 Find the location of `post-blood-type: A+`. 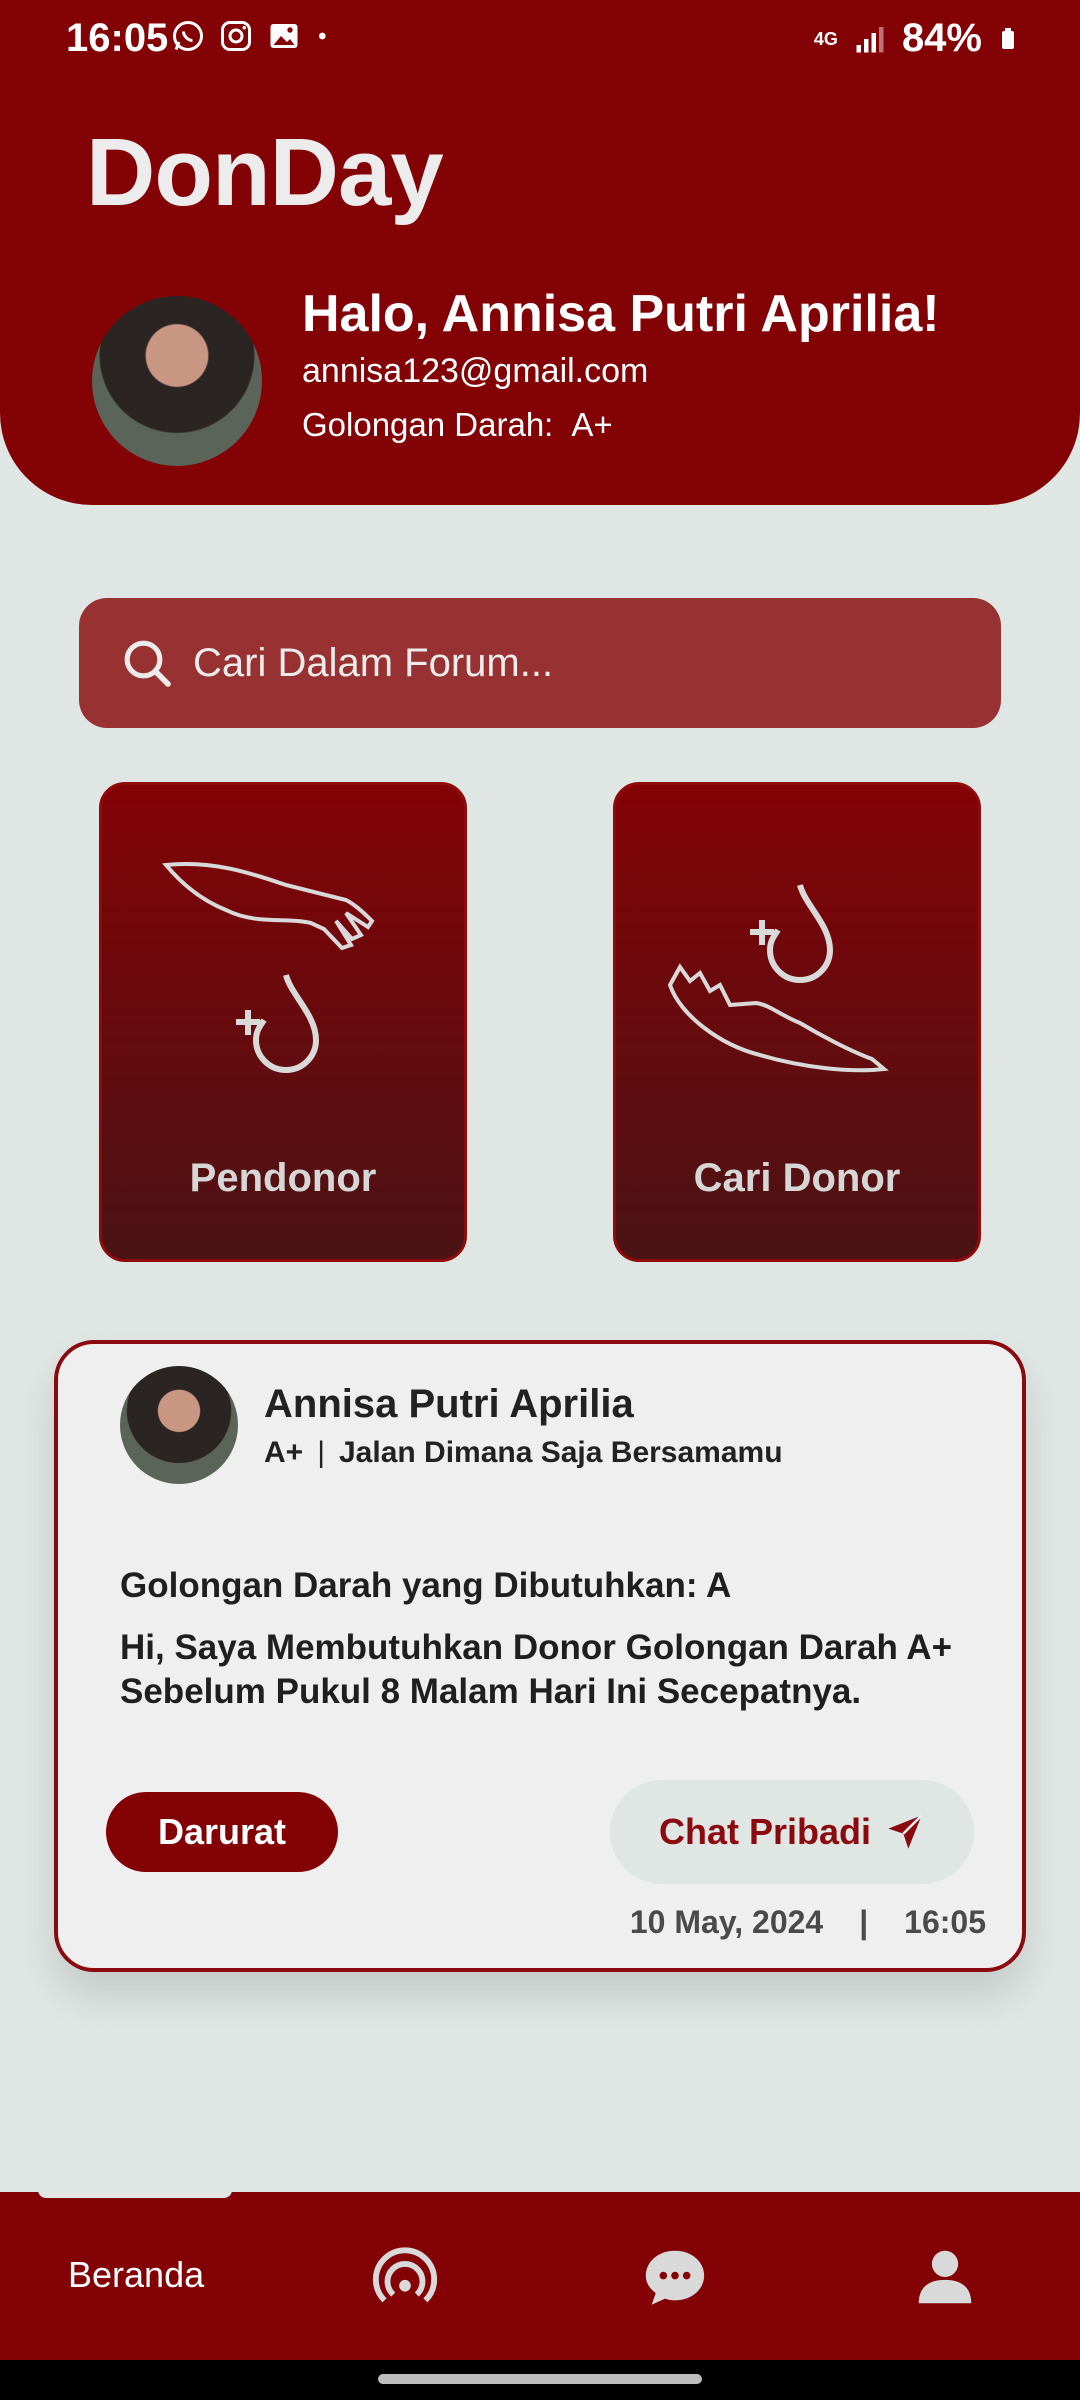

post-blood-type: A+ is located at coordinates (284, 1452).